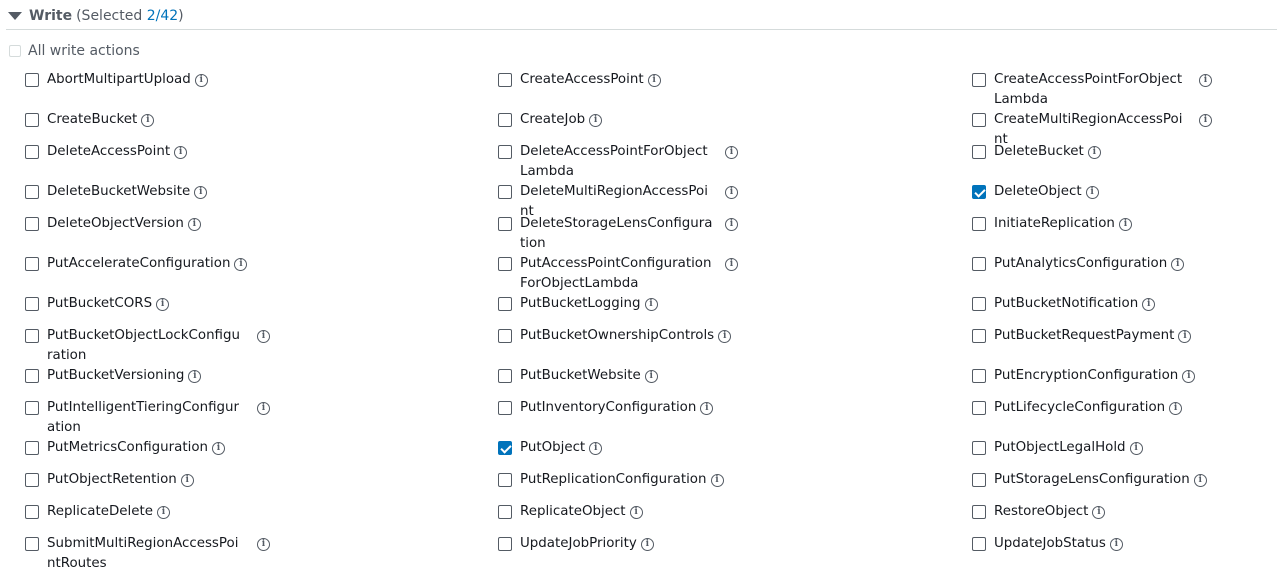 The height and width of the screenshot is (577, 1277). Describe the element at coordinates (618, 120) in the screenshot. I see `action-item: CreateJob i` at that location.